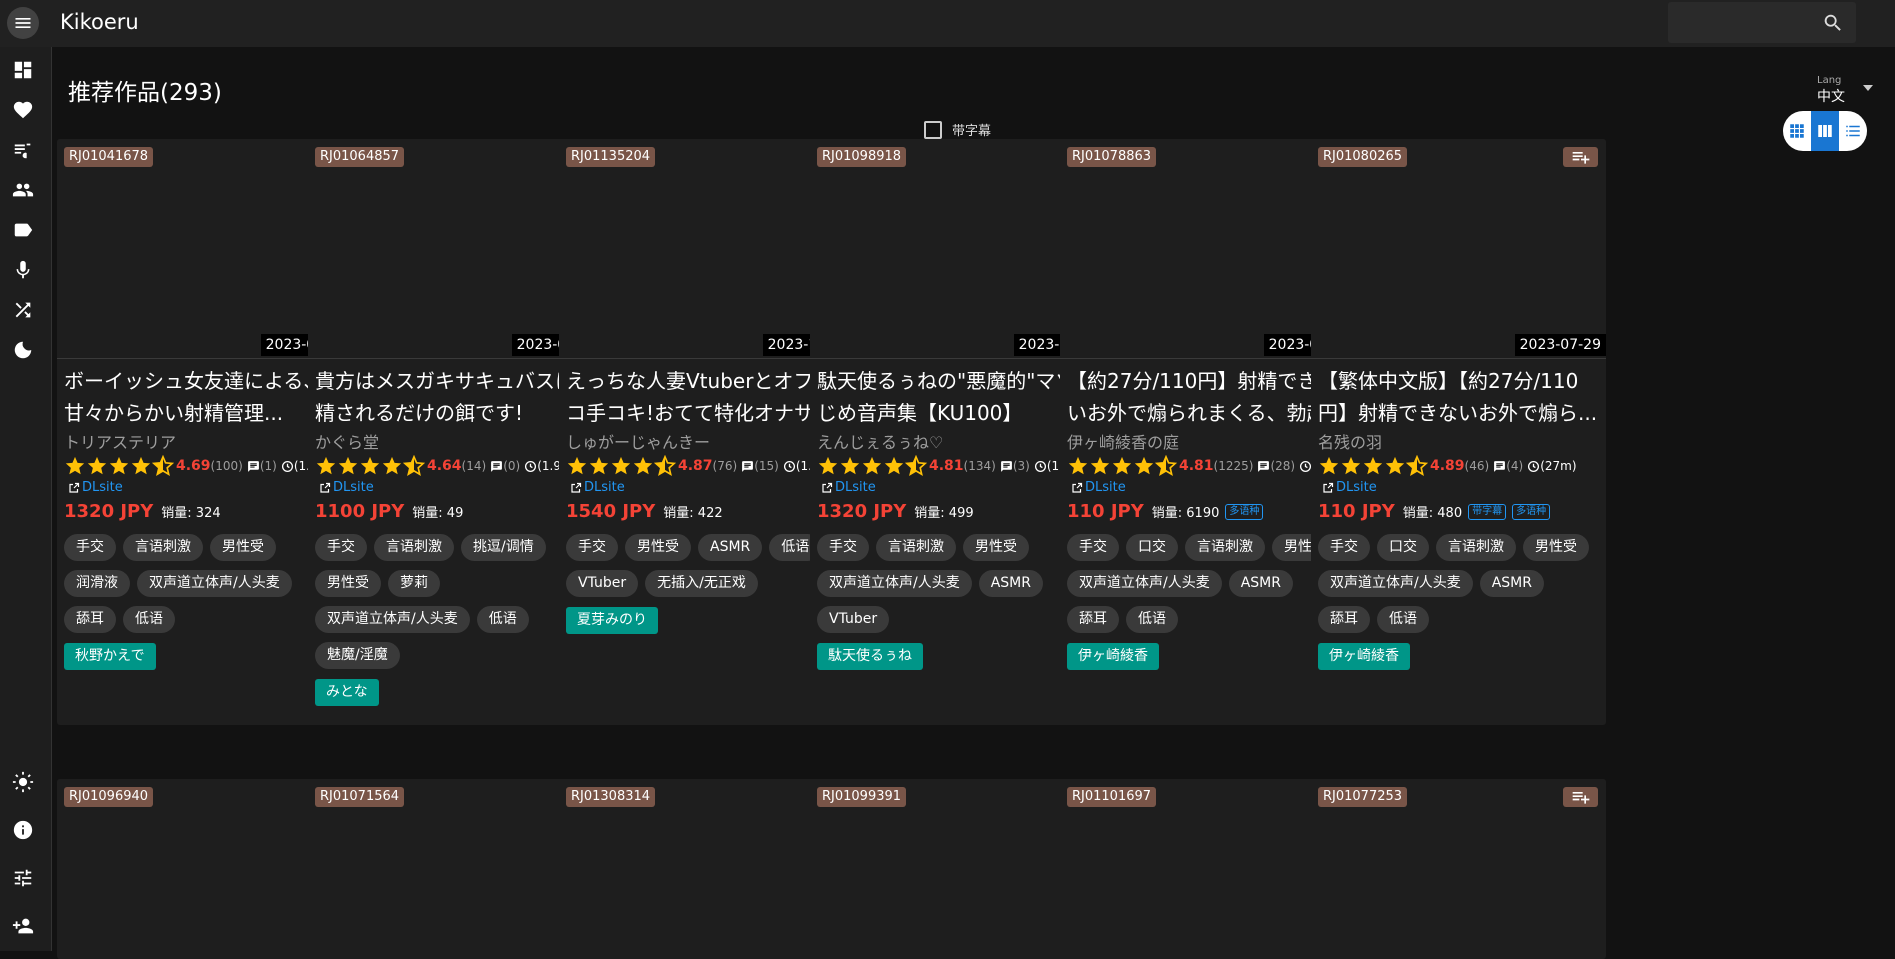 This screenshot has height=959, width=1895. What do you see at coordinates (1458, 869) in the screenshot?
I see `work-card: RJ01077253` at bounding box center [1458, 869].